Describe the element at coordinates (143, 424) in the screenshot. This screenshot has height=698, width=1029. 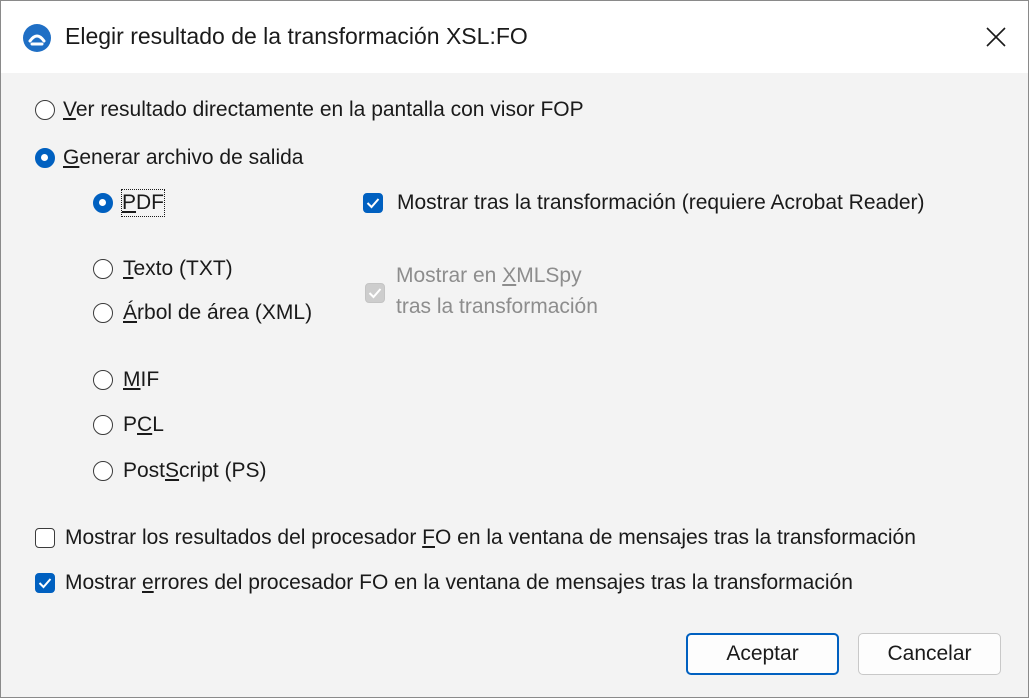
I see `format-pcl-label: PCL` at that location.